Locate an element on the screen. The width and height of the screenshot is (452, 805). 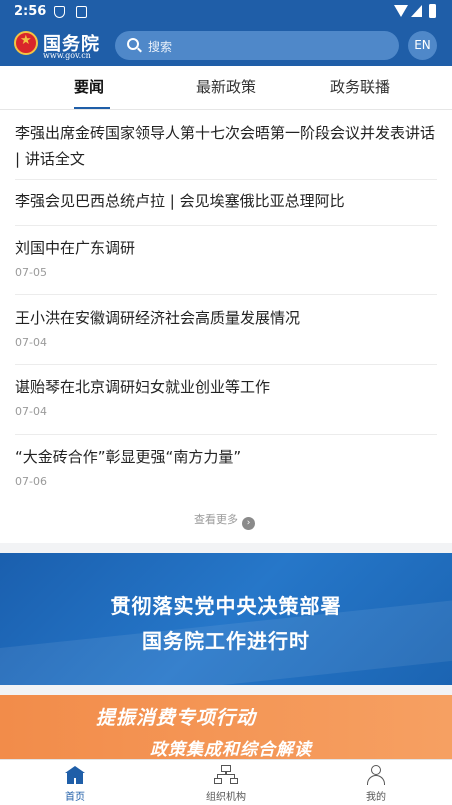
list-item: 王小洪在安徽调研经济社会高质量发展情况 07-04 is located at coordinates (226, 335).